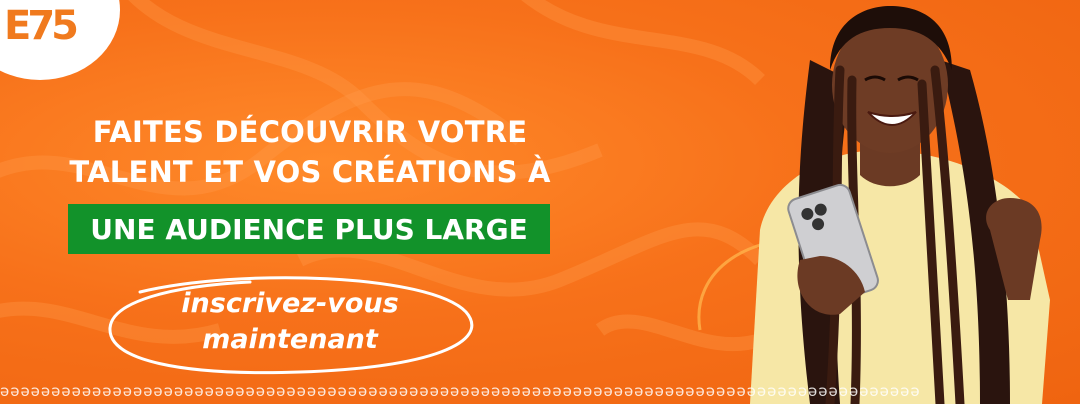  I want to click on cta-line-1: inscrivez-vous, so click(290, 303).